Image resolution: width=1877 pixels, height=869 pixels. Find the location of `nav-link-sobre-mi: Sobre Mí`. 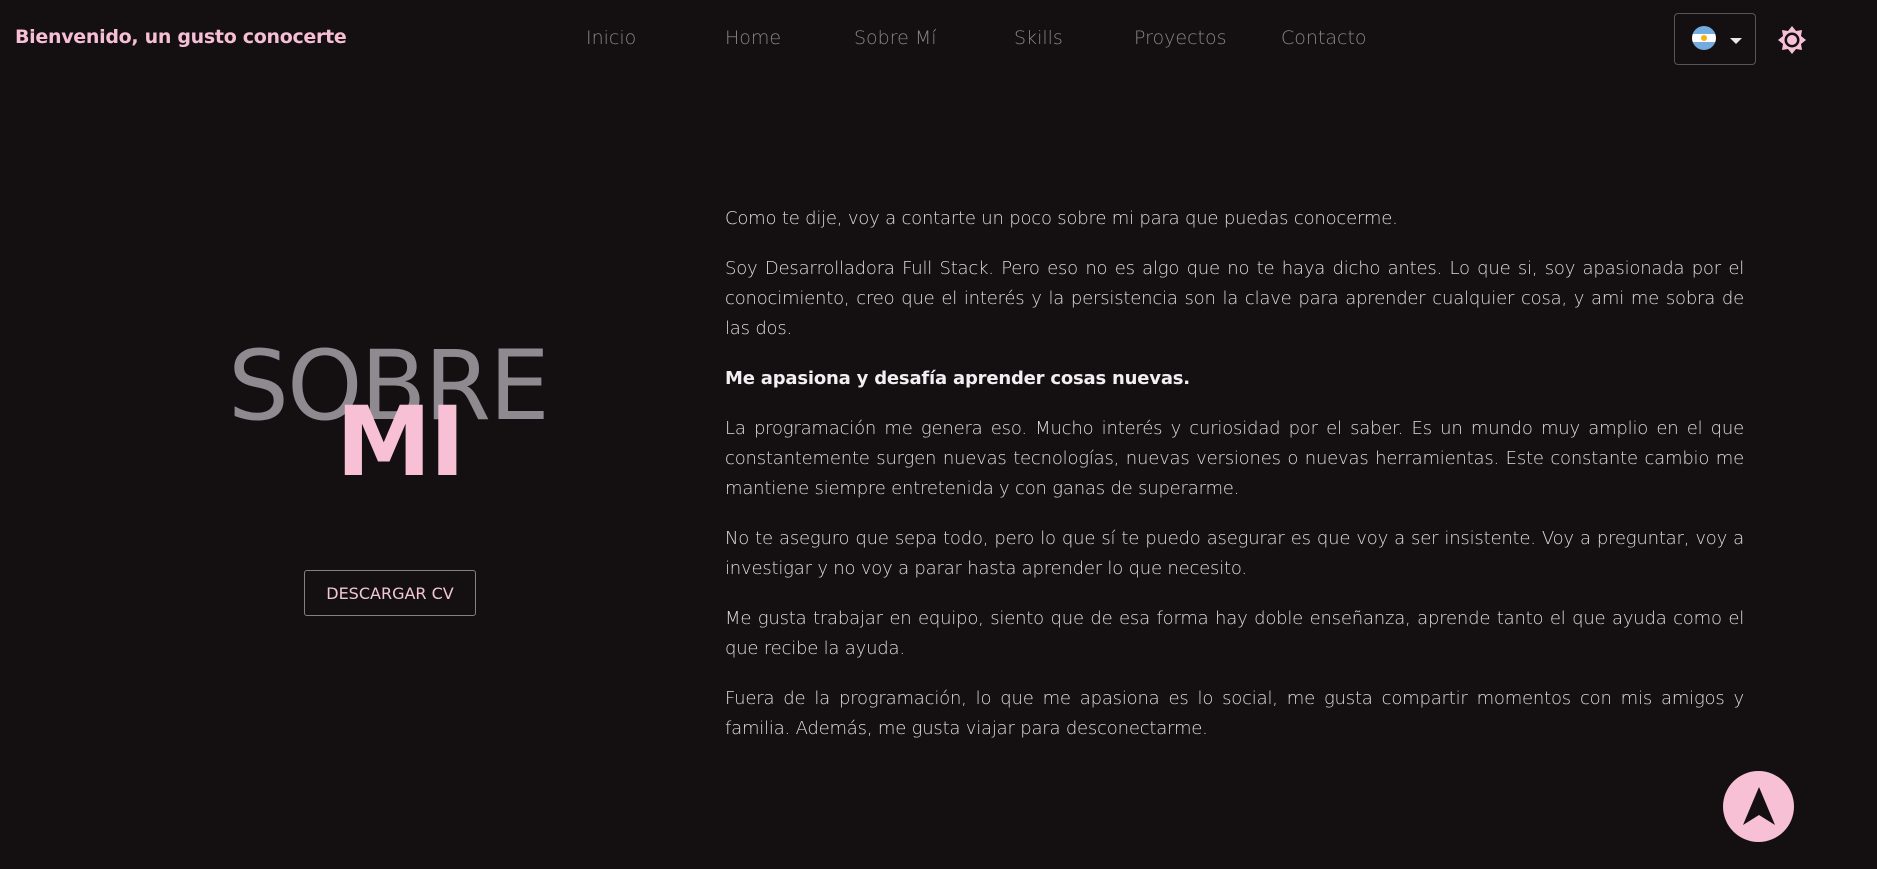

nav-link-sobre-mi: Sobre Mí is located at coordinates (895, 38).